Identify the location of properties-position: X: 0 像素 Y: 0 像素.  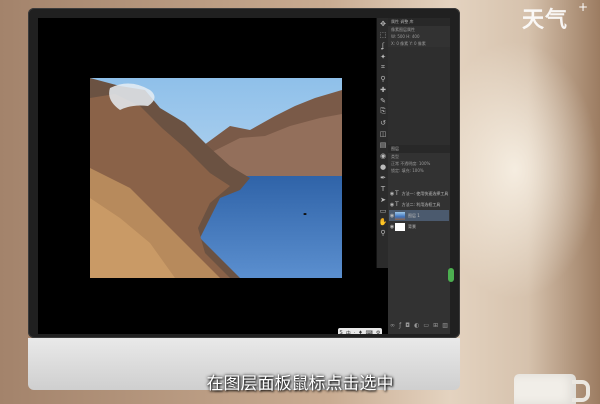
(408, 43).